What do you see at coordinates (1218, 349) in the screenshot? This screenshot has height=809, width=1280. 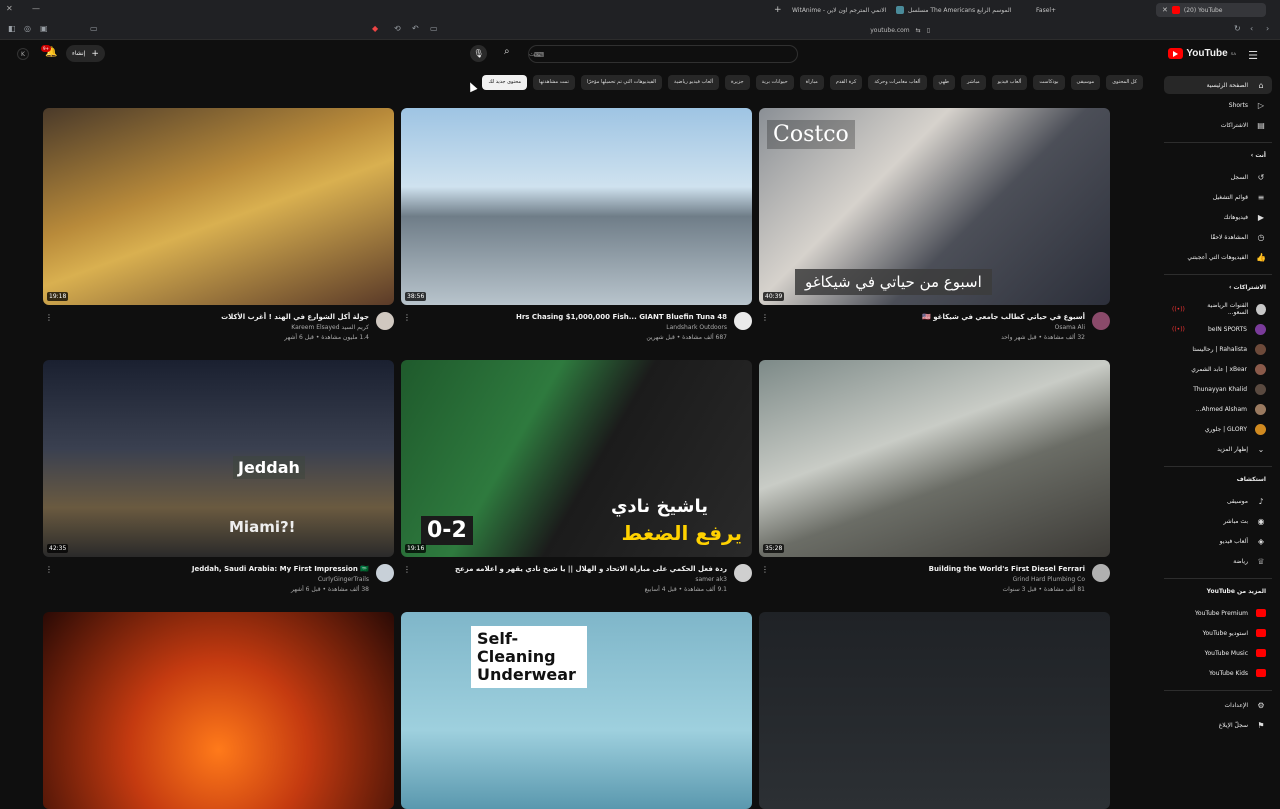 I see `sidebar-item: Rahalista | رحاليستا` at bounding box center [1218, 349].